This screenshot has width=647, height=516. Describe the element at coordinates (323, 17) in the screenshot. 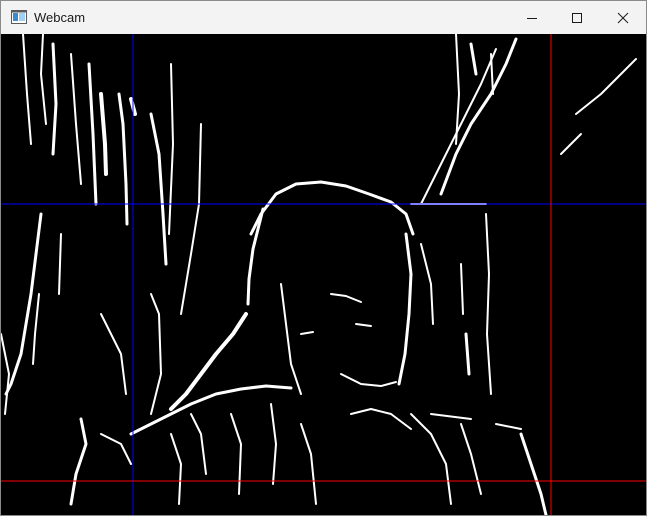

I see `title-bar: Webcam` at that location.